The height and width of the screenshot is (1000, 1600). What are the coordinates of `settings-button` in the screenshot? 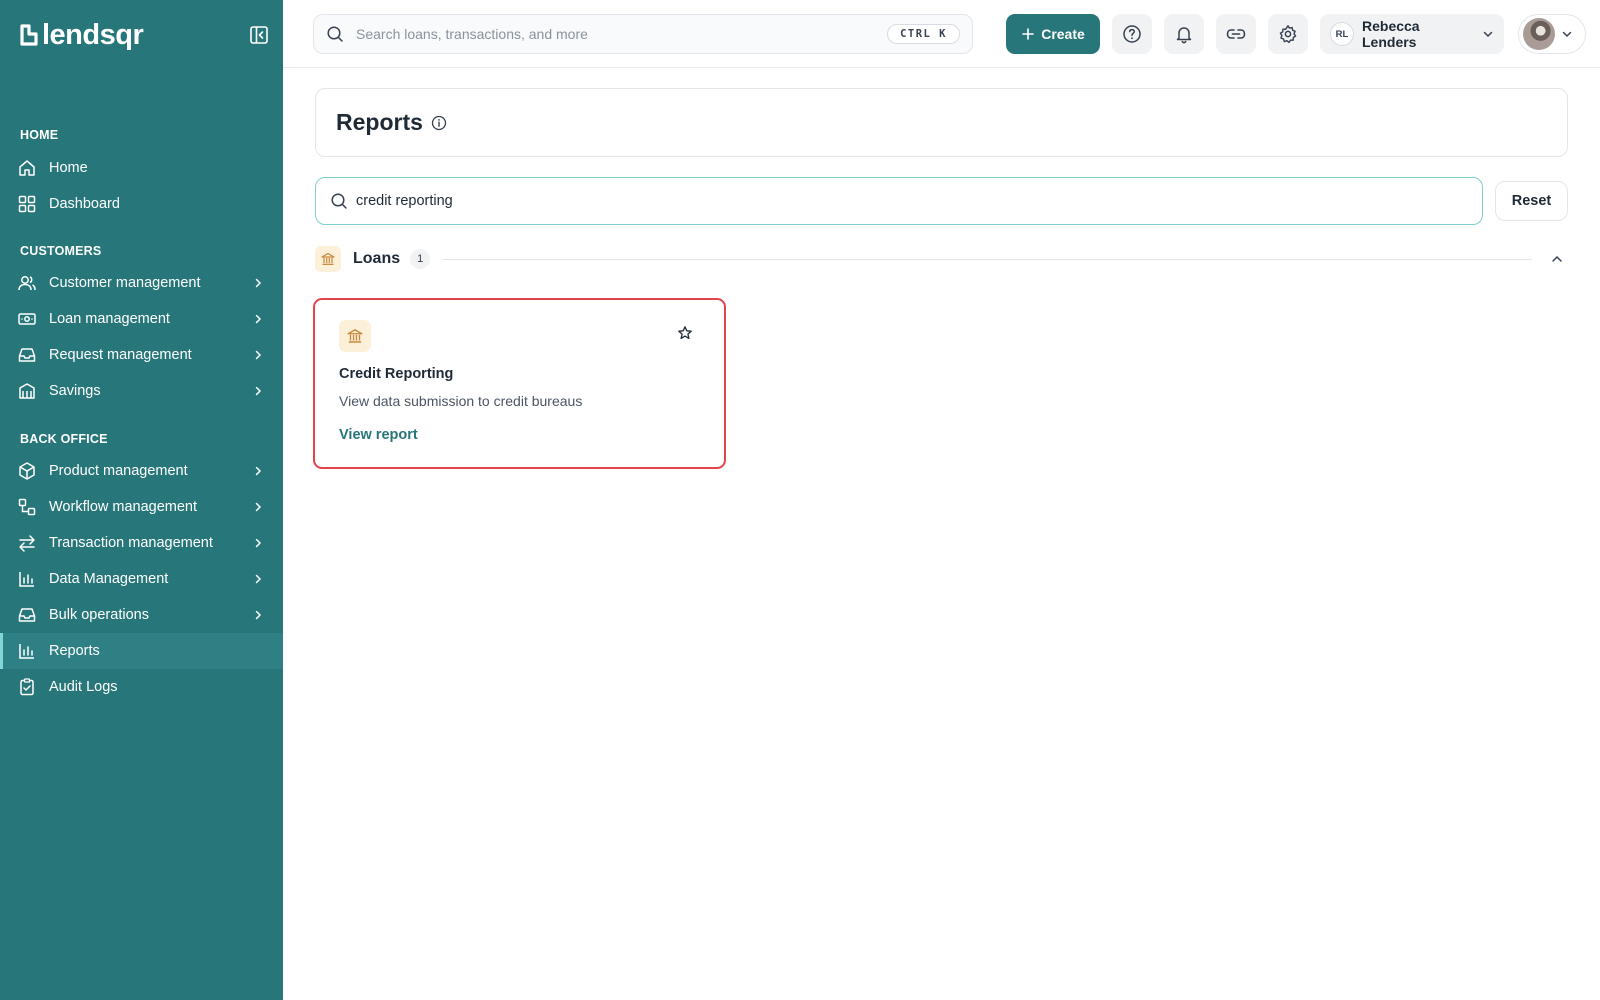 It's located at (1288, 34).